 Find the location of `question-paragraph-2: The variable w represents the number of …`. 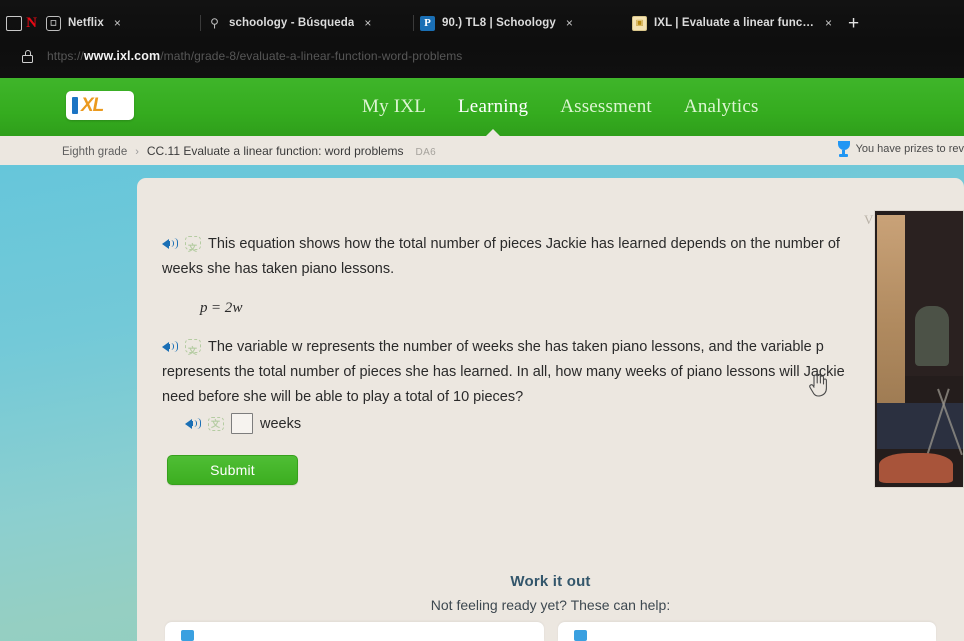

question-paragraph-2: The variable w represents the number of … is located at coordinates (503, 372).